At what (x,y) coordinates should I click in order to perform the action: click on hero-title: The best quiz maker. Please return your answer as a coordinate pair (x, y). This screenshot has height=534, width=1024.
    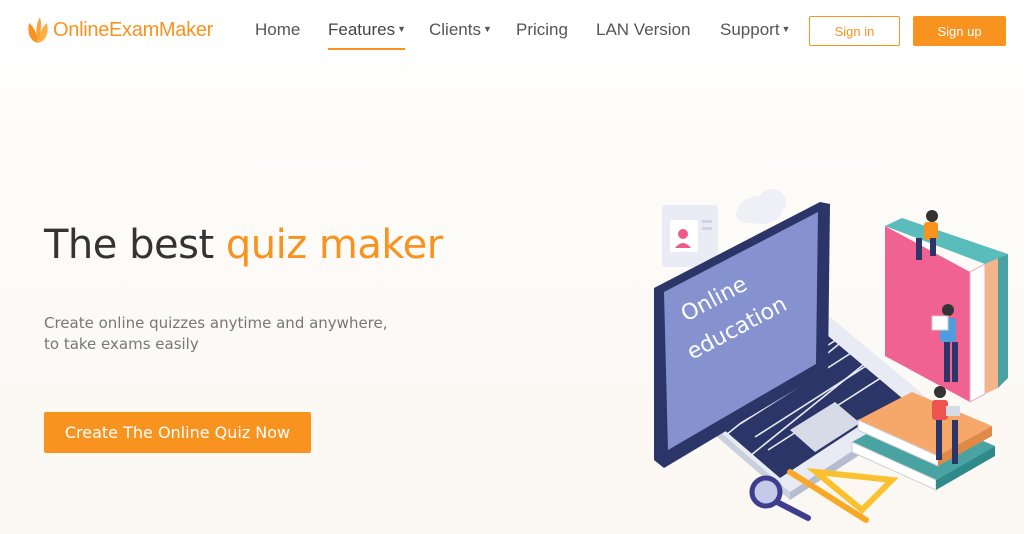
    Looking at the image, I should click on (243, 245).